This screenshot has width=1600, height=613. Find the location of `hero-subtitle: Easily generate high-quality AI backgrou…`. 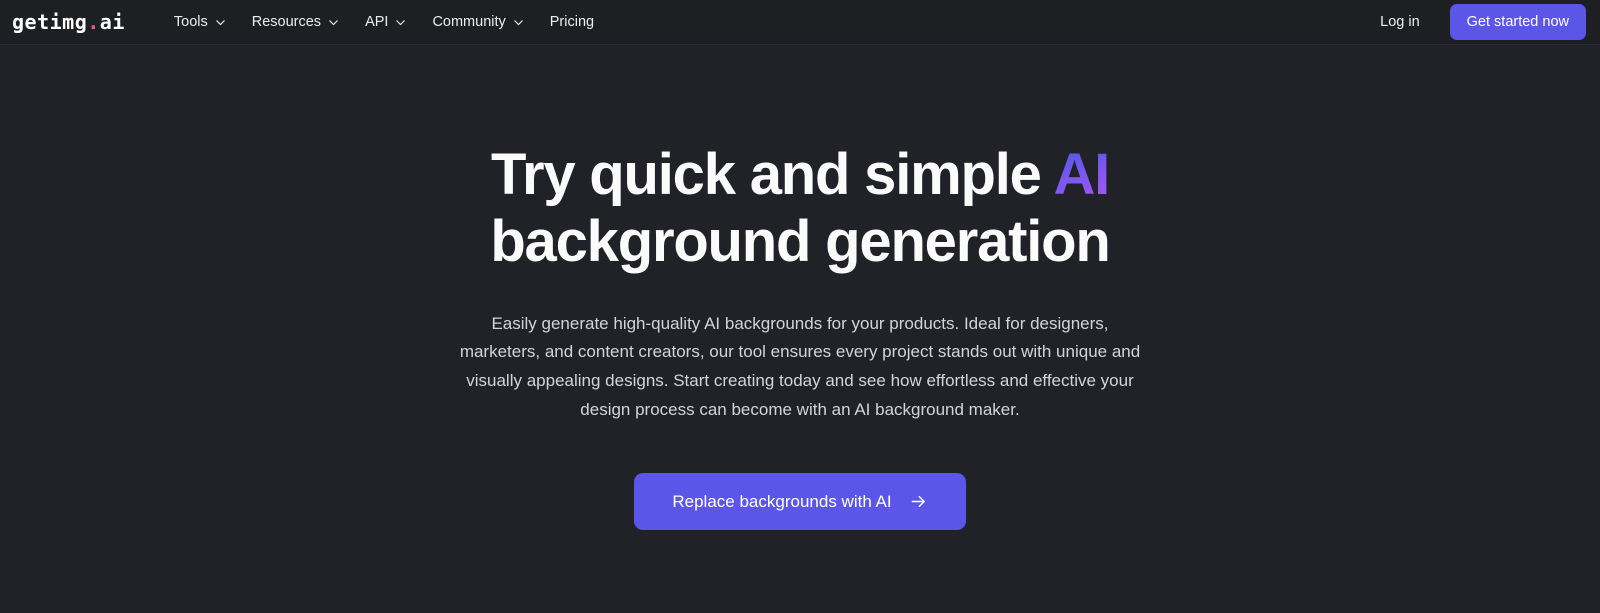

hero-subtitle: Easily generate high-quality AI backgrou… is located at coordinates (800, 366).